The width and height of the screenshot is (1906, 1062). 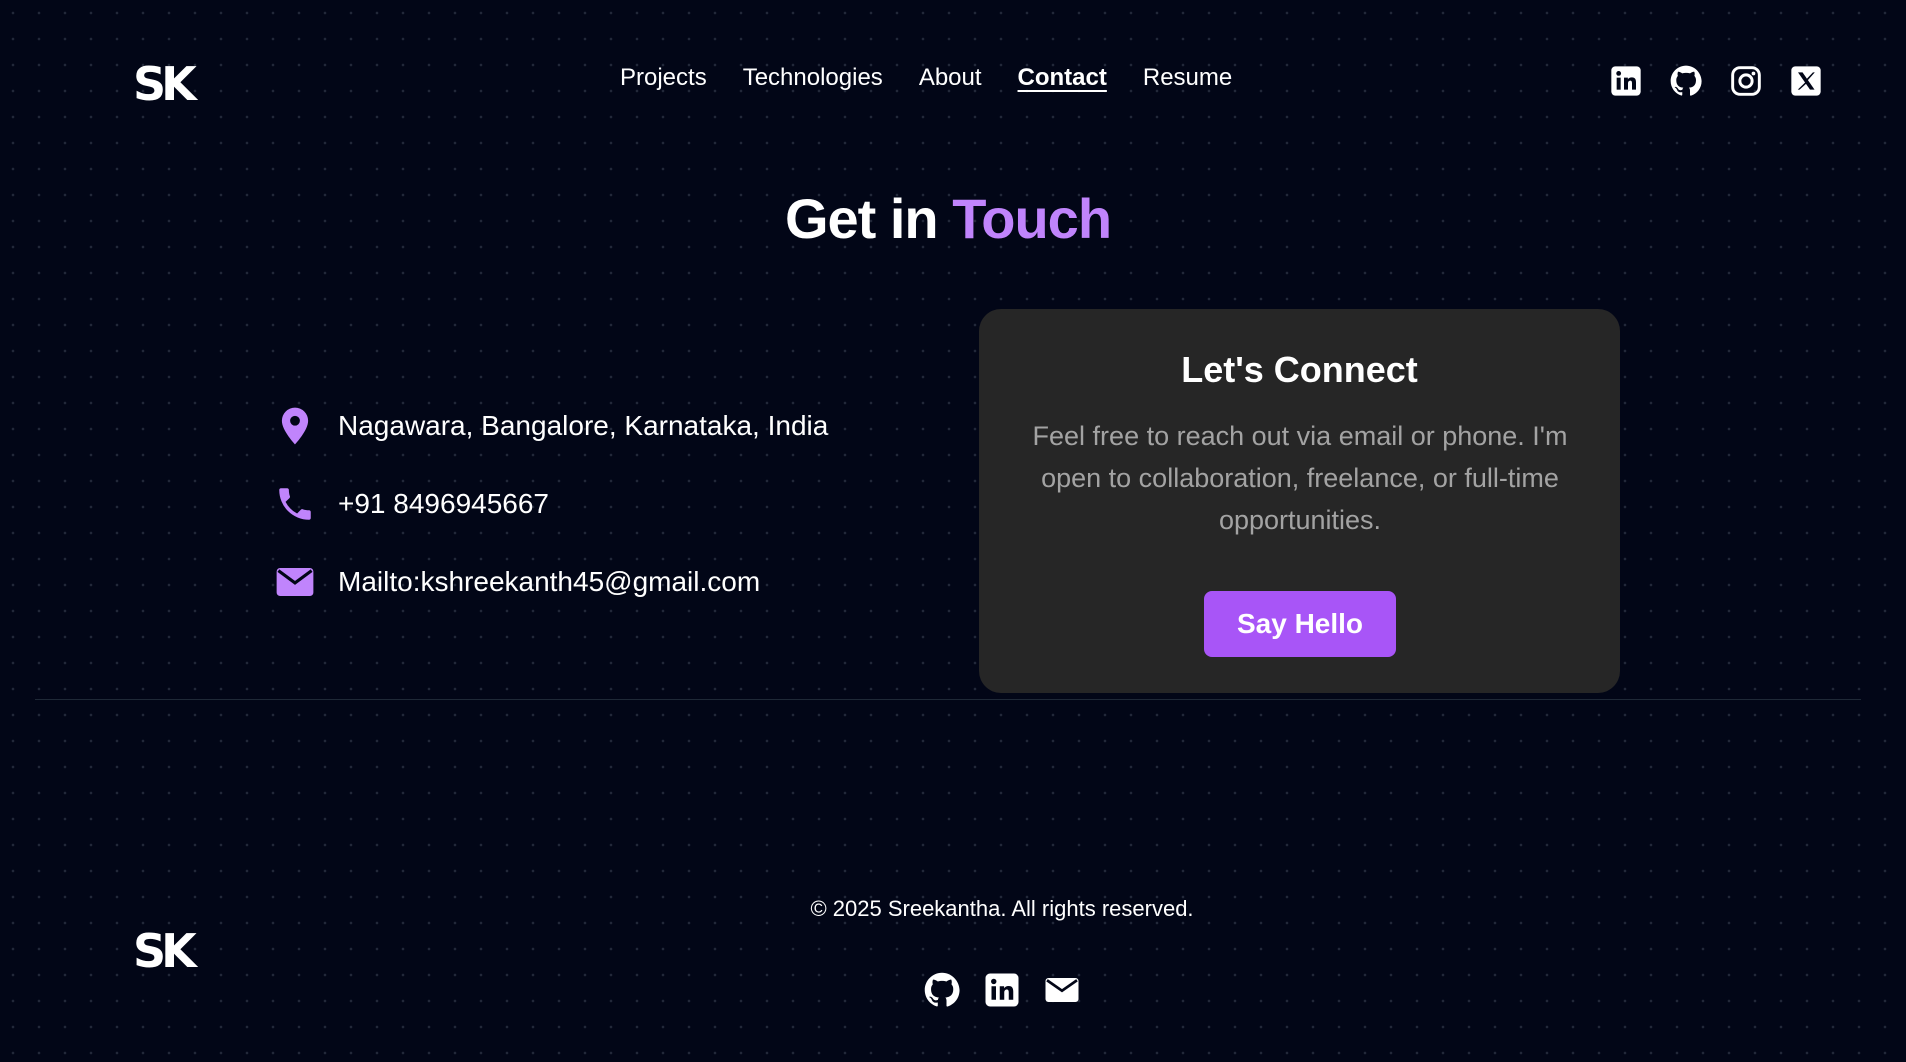 What do you see at coordinates (1032, 218) in the screenshot?
I see `heading-accent: Touch` at bounding box center [1032, 218].